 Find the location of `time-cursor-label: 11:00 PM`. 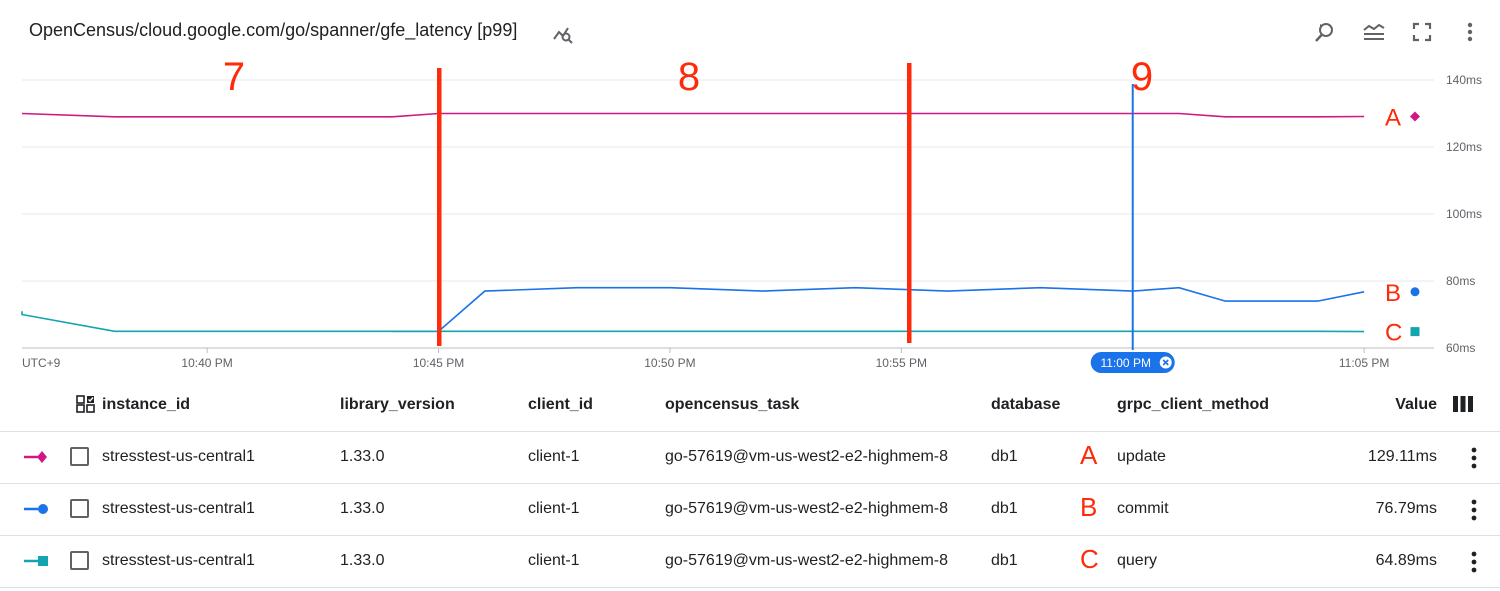

time-cursor-label: 11:00 PM is located at coordinates (1125, 363).